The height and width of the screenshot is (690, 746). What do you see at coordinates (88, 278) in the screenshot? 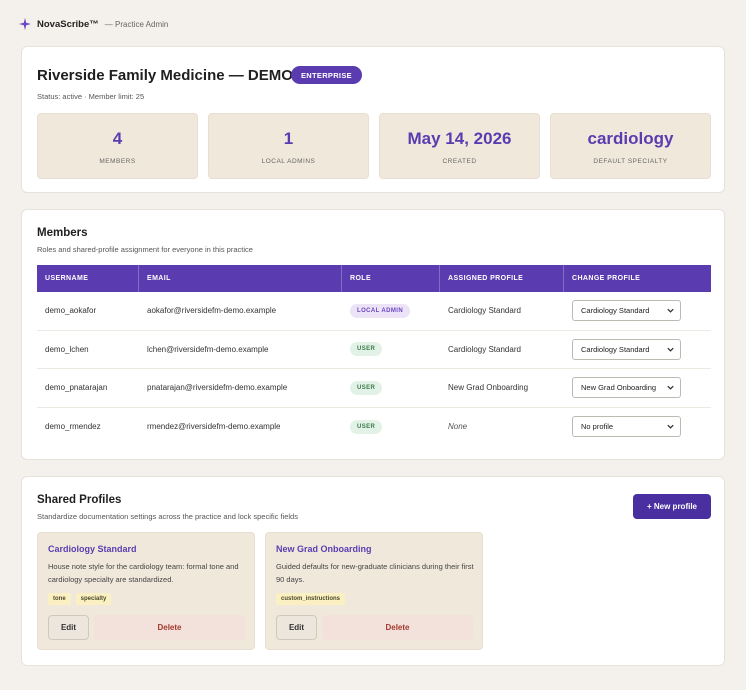
I see `column-header: USERNAME` at bounding box center [88, 278].